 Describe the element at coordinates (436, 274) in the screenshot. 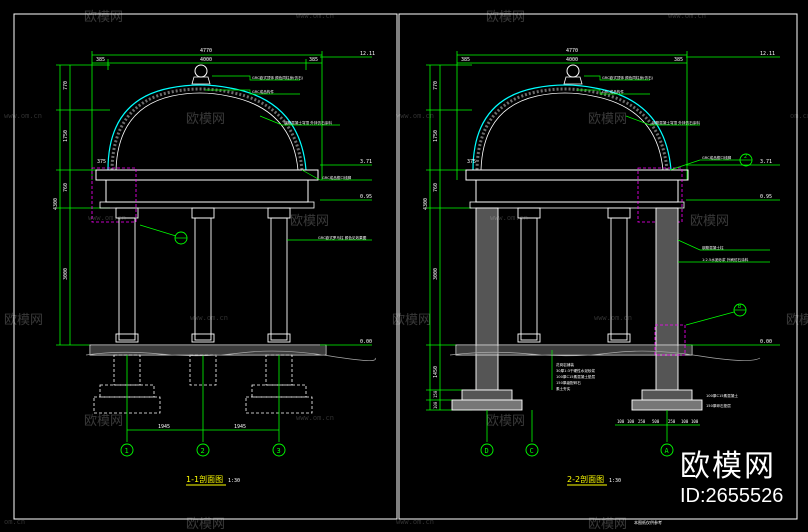

I see `right-side-dim-4: 3000` at that location.